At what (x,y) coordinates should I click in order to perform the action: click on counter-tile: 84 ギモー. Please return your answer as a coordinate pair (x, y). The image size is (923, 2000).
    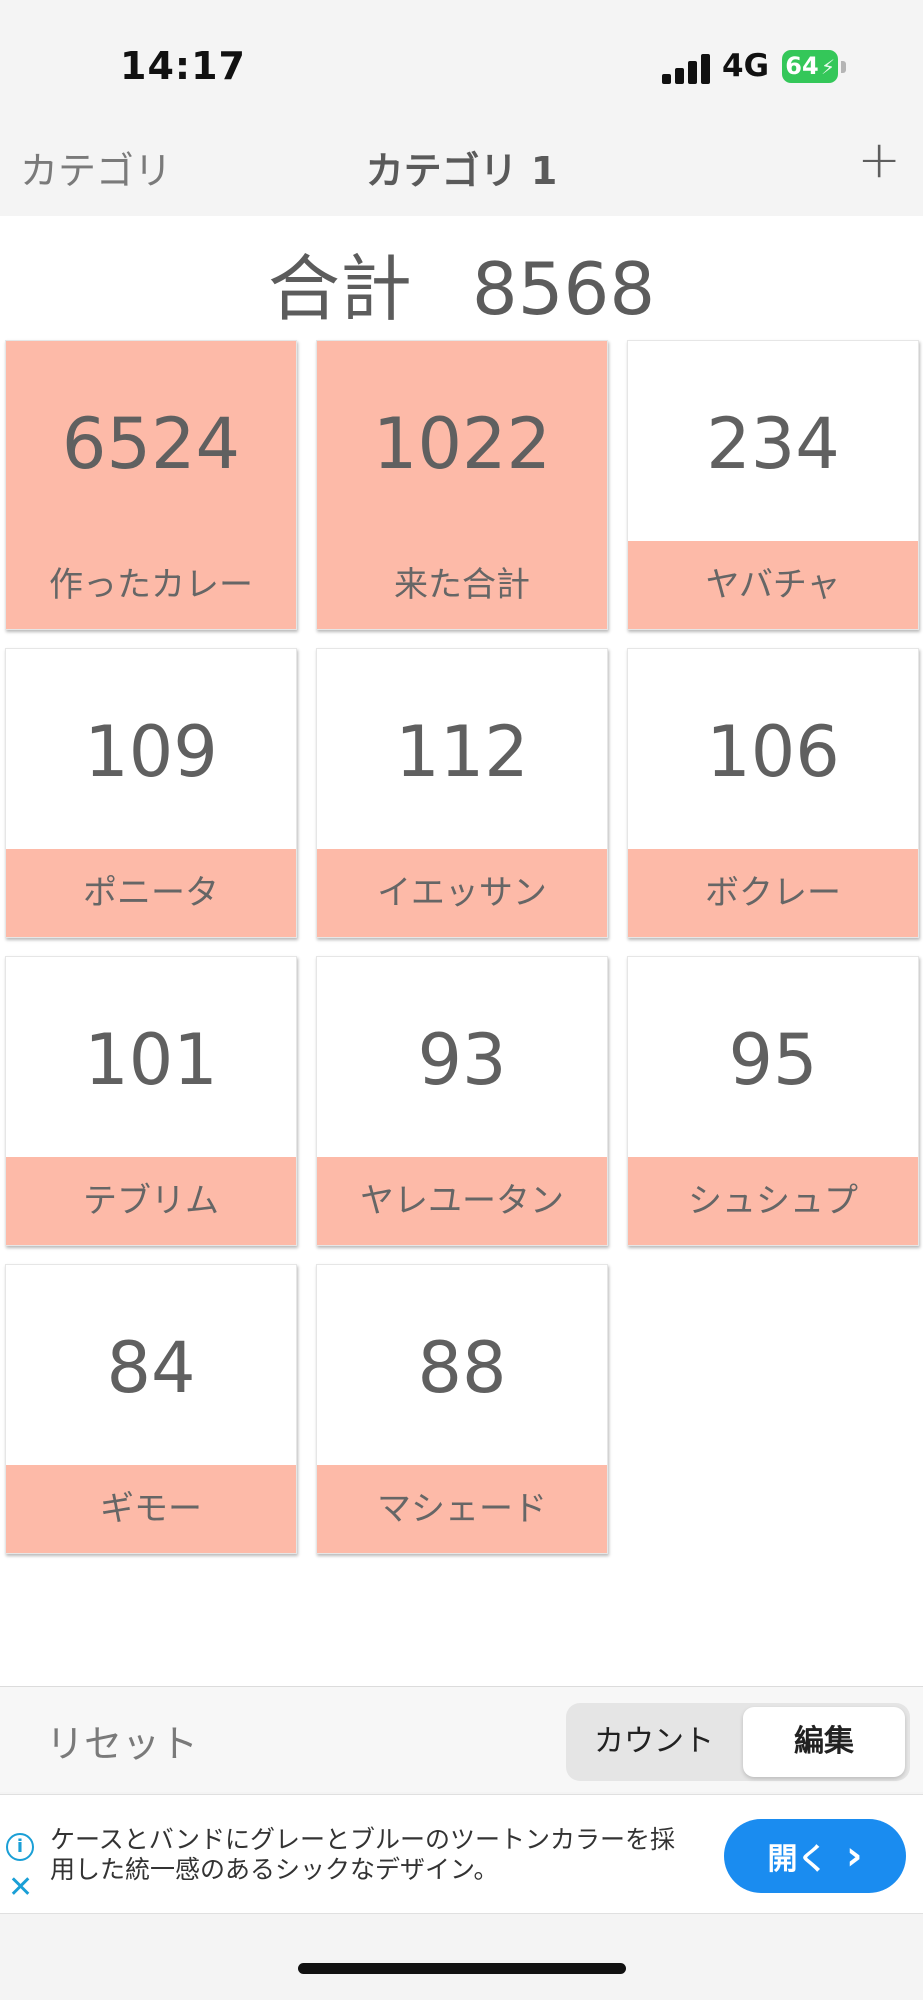
    Looking at the image, I should click on (151, 1409).